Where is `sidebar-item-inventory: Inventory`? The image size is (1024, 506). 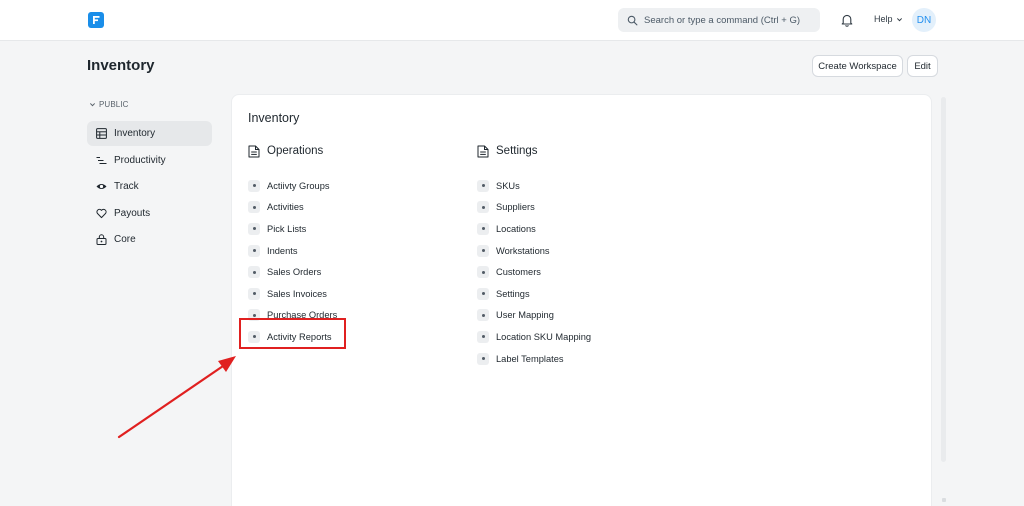 sidebar-item-inventory: Inventory is located at coordinates (149, 133).